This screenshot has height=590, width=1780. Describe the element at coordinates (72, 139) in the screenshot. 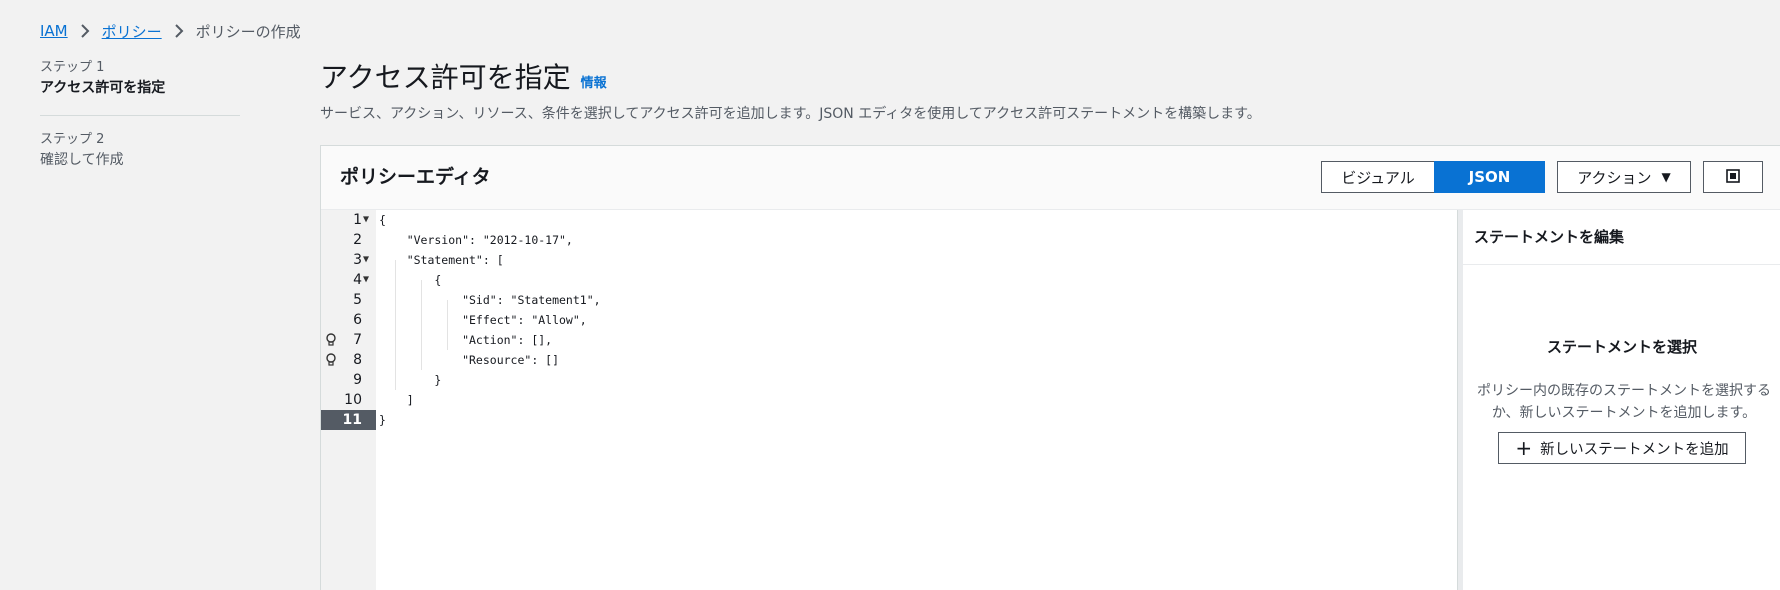

I see `step-2-number: ステップ 2` at that location.